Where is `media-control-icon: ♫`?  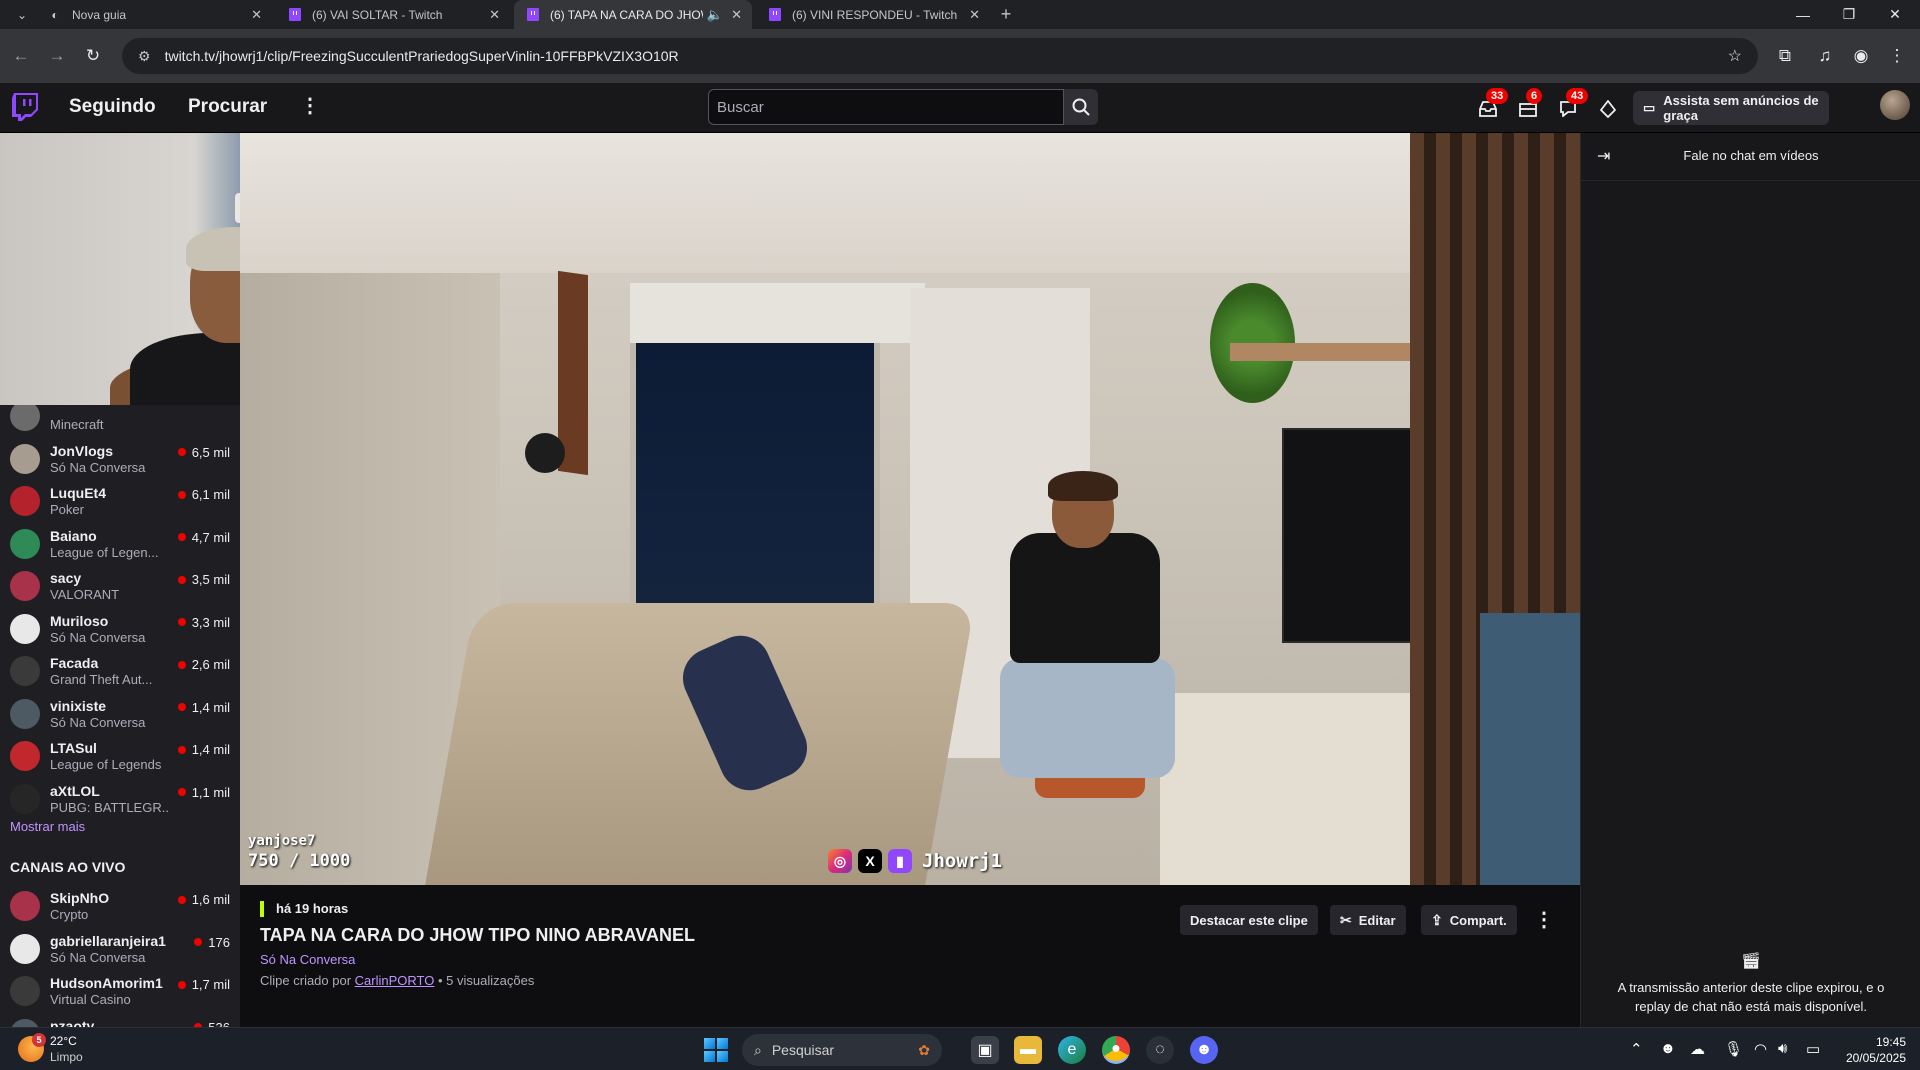
media-control-icon: ♫ is located at coordinates (1825, 56).